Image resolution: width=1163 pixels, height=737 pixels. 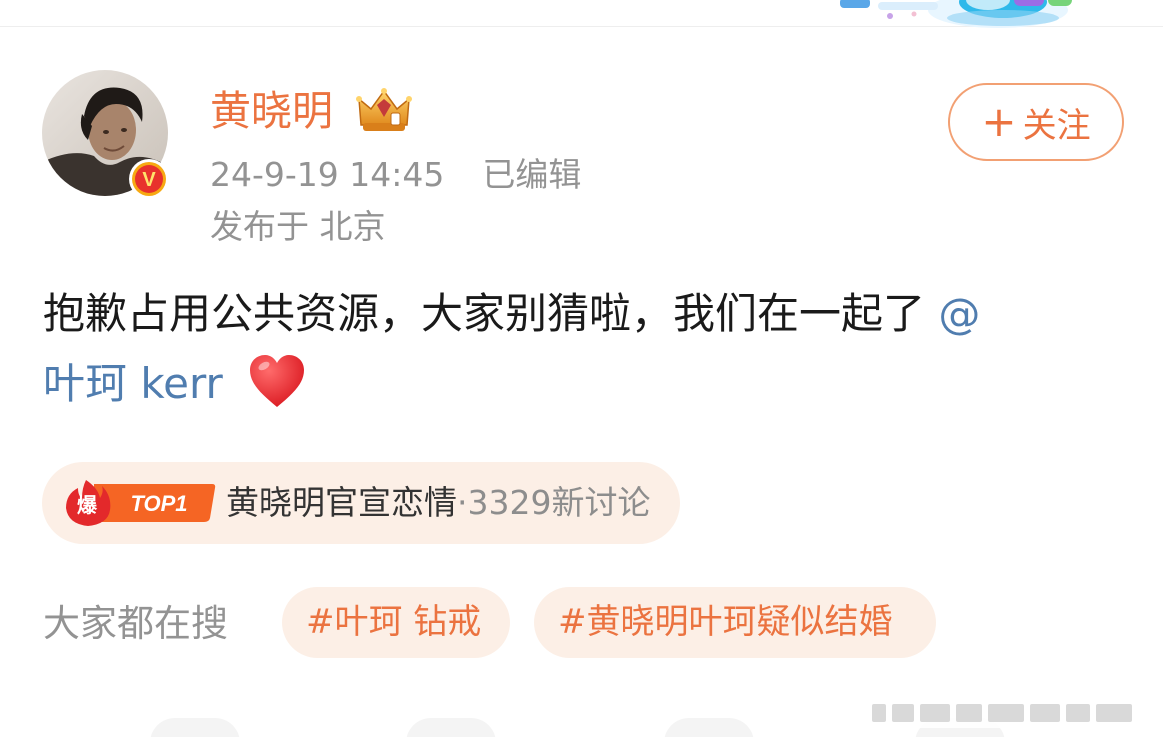 I want to click on mention-at-sign: @, so click(x=959, y=313).